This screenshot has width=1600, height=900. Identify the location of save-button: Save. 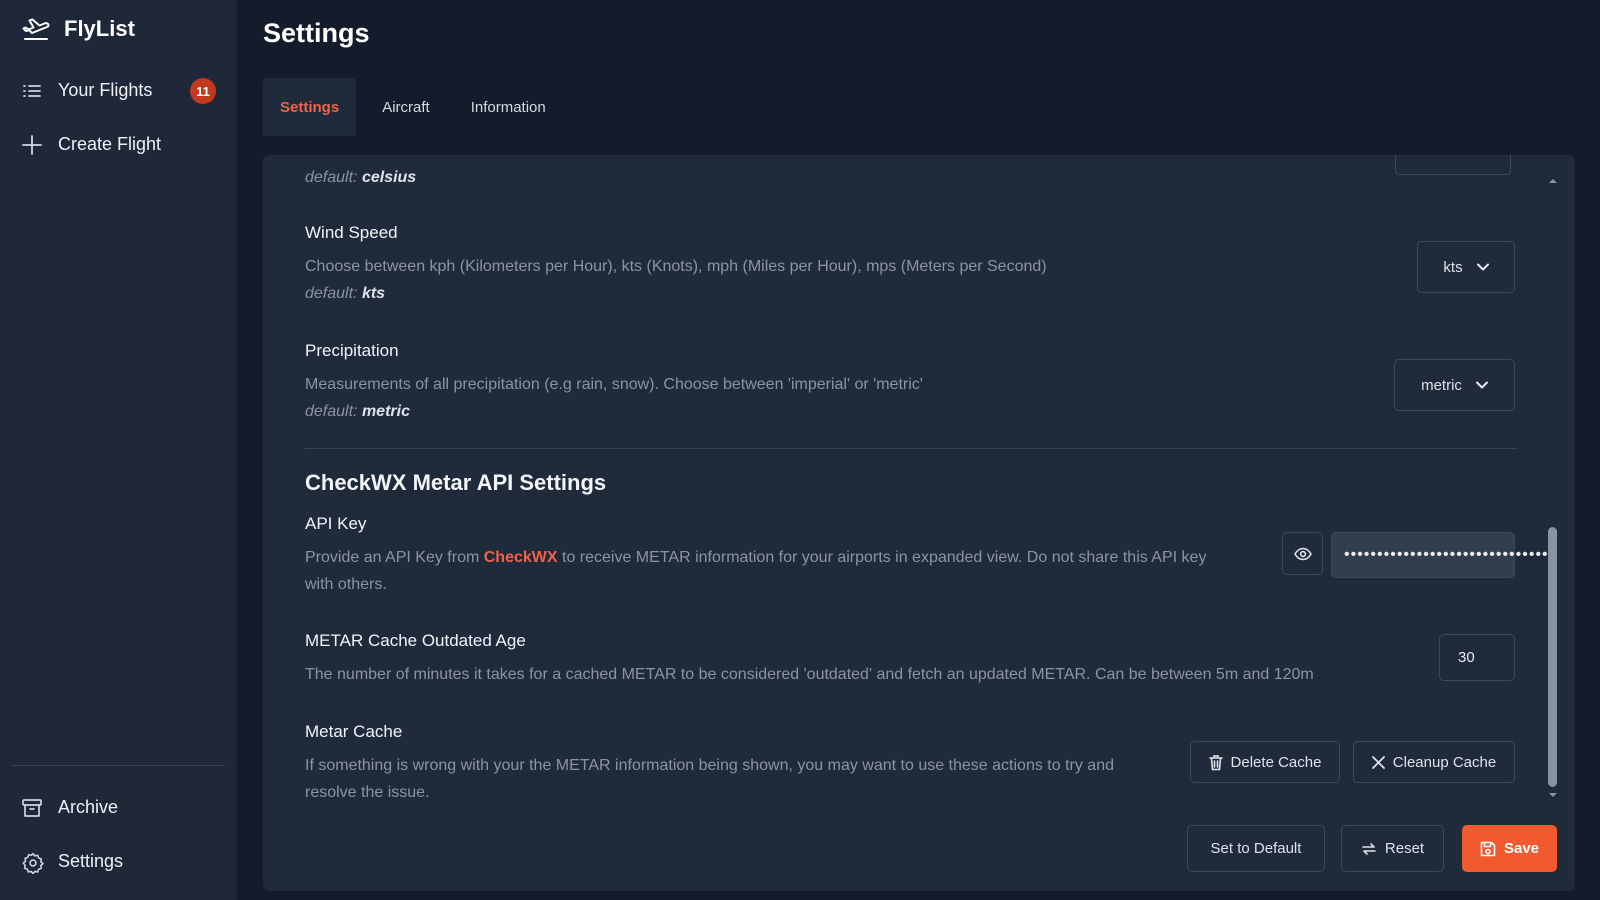
(1509, 848).